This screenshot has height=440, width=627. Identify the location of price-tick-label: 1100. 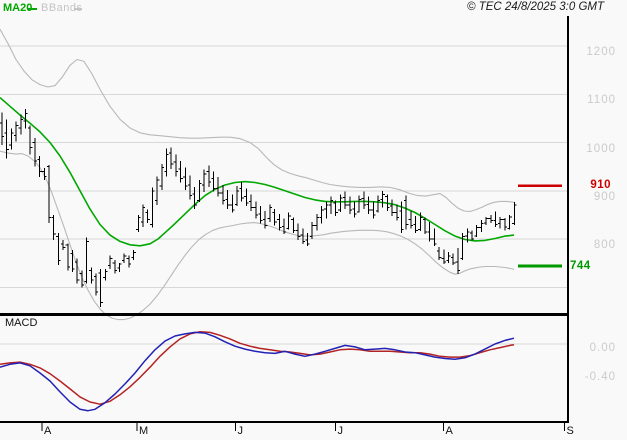
(601, 100).